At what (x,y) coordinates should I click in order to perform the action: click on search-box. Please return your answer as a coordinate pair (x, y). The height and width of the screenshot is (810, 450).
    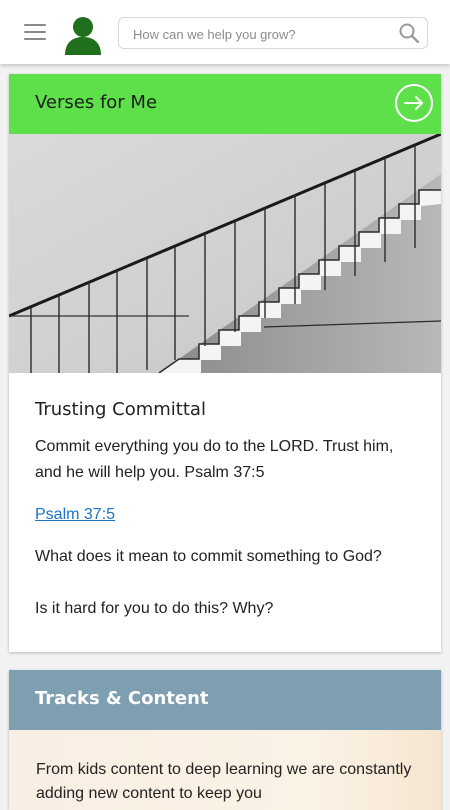
    Looking at the image, I should click on (273, 33).